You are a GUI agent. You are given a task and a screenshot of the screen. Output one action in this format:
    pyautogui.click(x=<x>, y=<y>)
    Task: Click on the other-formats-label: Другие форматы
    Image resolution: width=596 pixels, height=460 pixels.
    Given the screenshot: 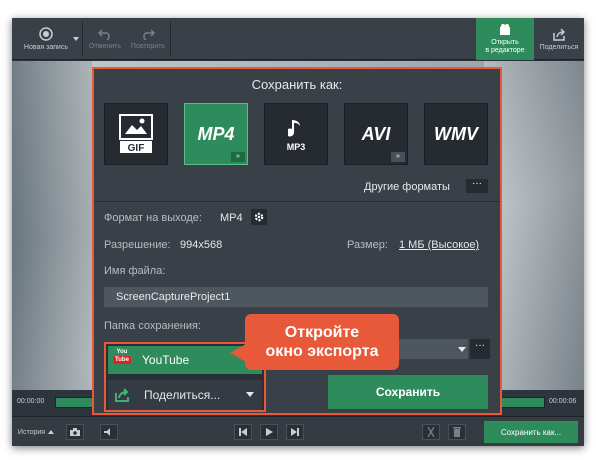 What is the action you would take?
    pyautogui.click(x=407, y=187)
    